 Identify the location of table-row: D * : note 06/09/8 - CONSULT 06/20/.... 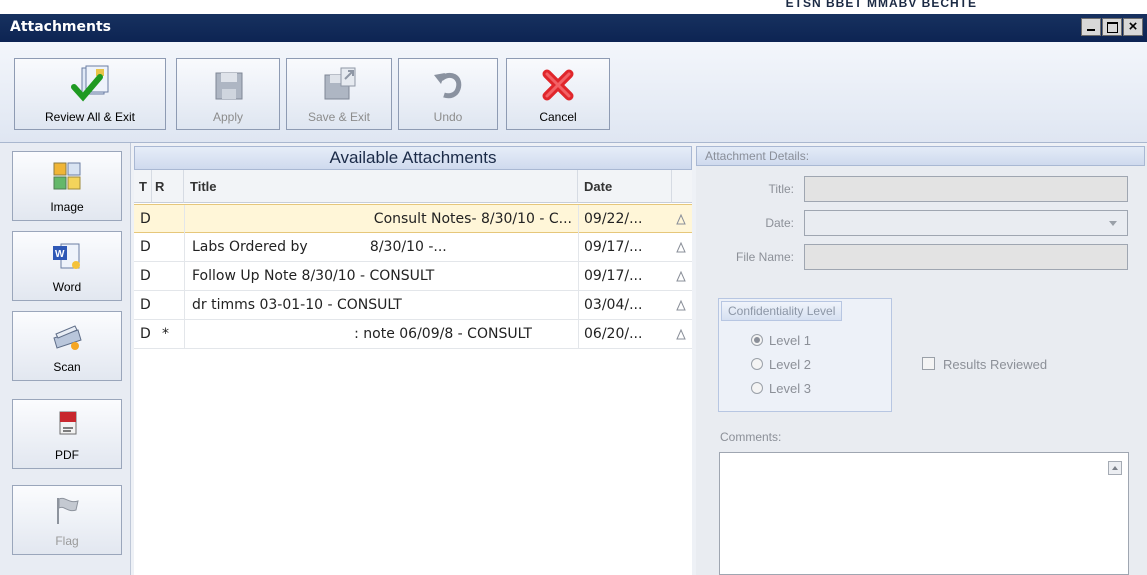
(413, 334).